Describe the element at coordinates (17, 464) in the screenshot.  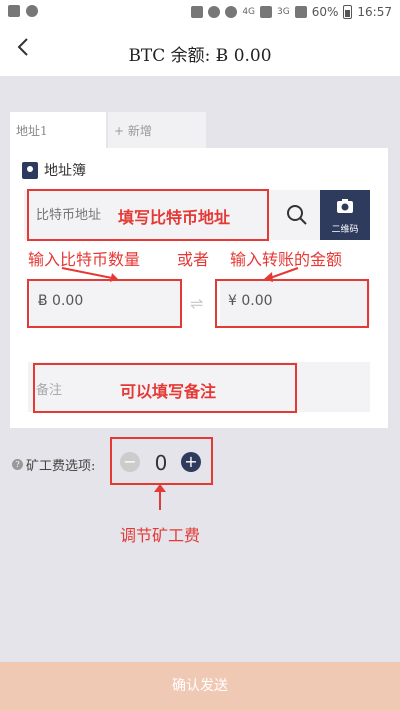
I see `help-icon: ?` at that location.